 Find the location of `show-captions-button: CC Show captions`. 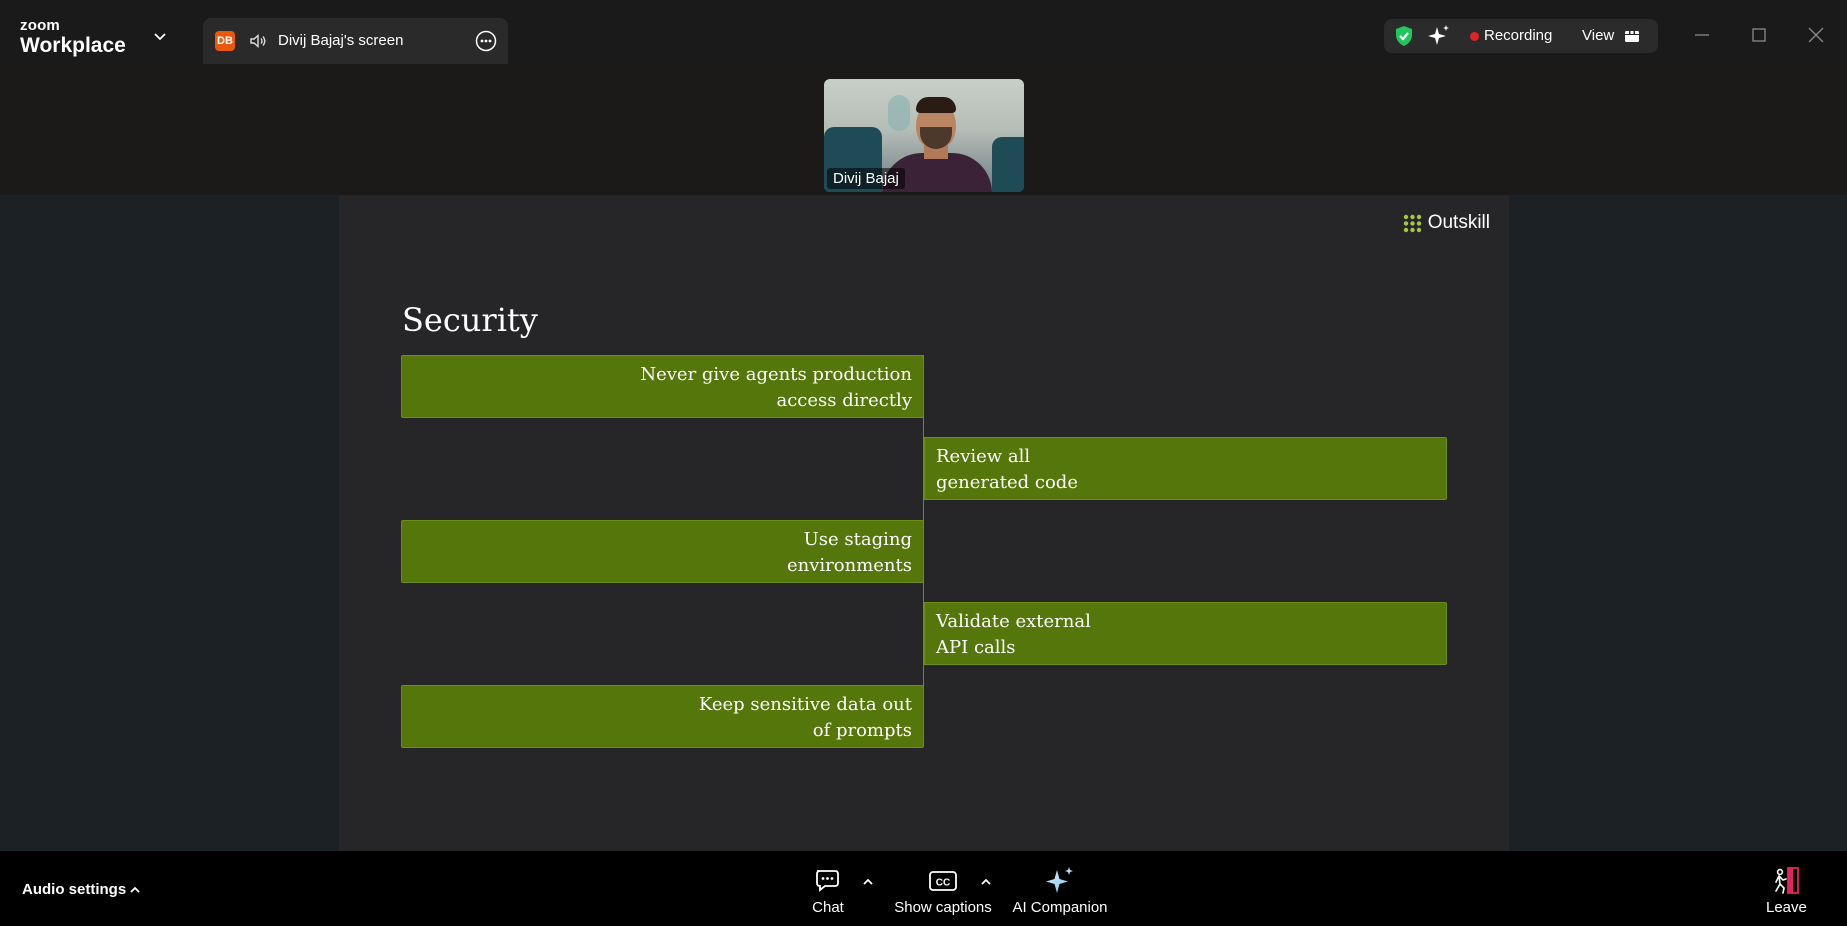

show-captions-button: CC Show captions is located at coordinates (943, 890).